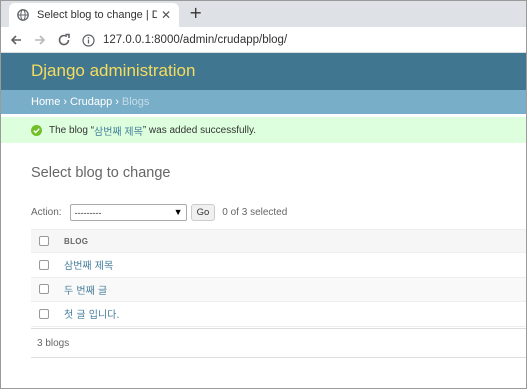 This screenshot has width=527, height=389. What do you see at coordinates (118, 130) in the screenshot?
I see `message-object-link: 삼번째 제목` at bounding box center [118, 130].